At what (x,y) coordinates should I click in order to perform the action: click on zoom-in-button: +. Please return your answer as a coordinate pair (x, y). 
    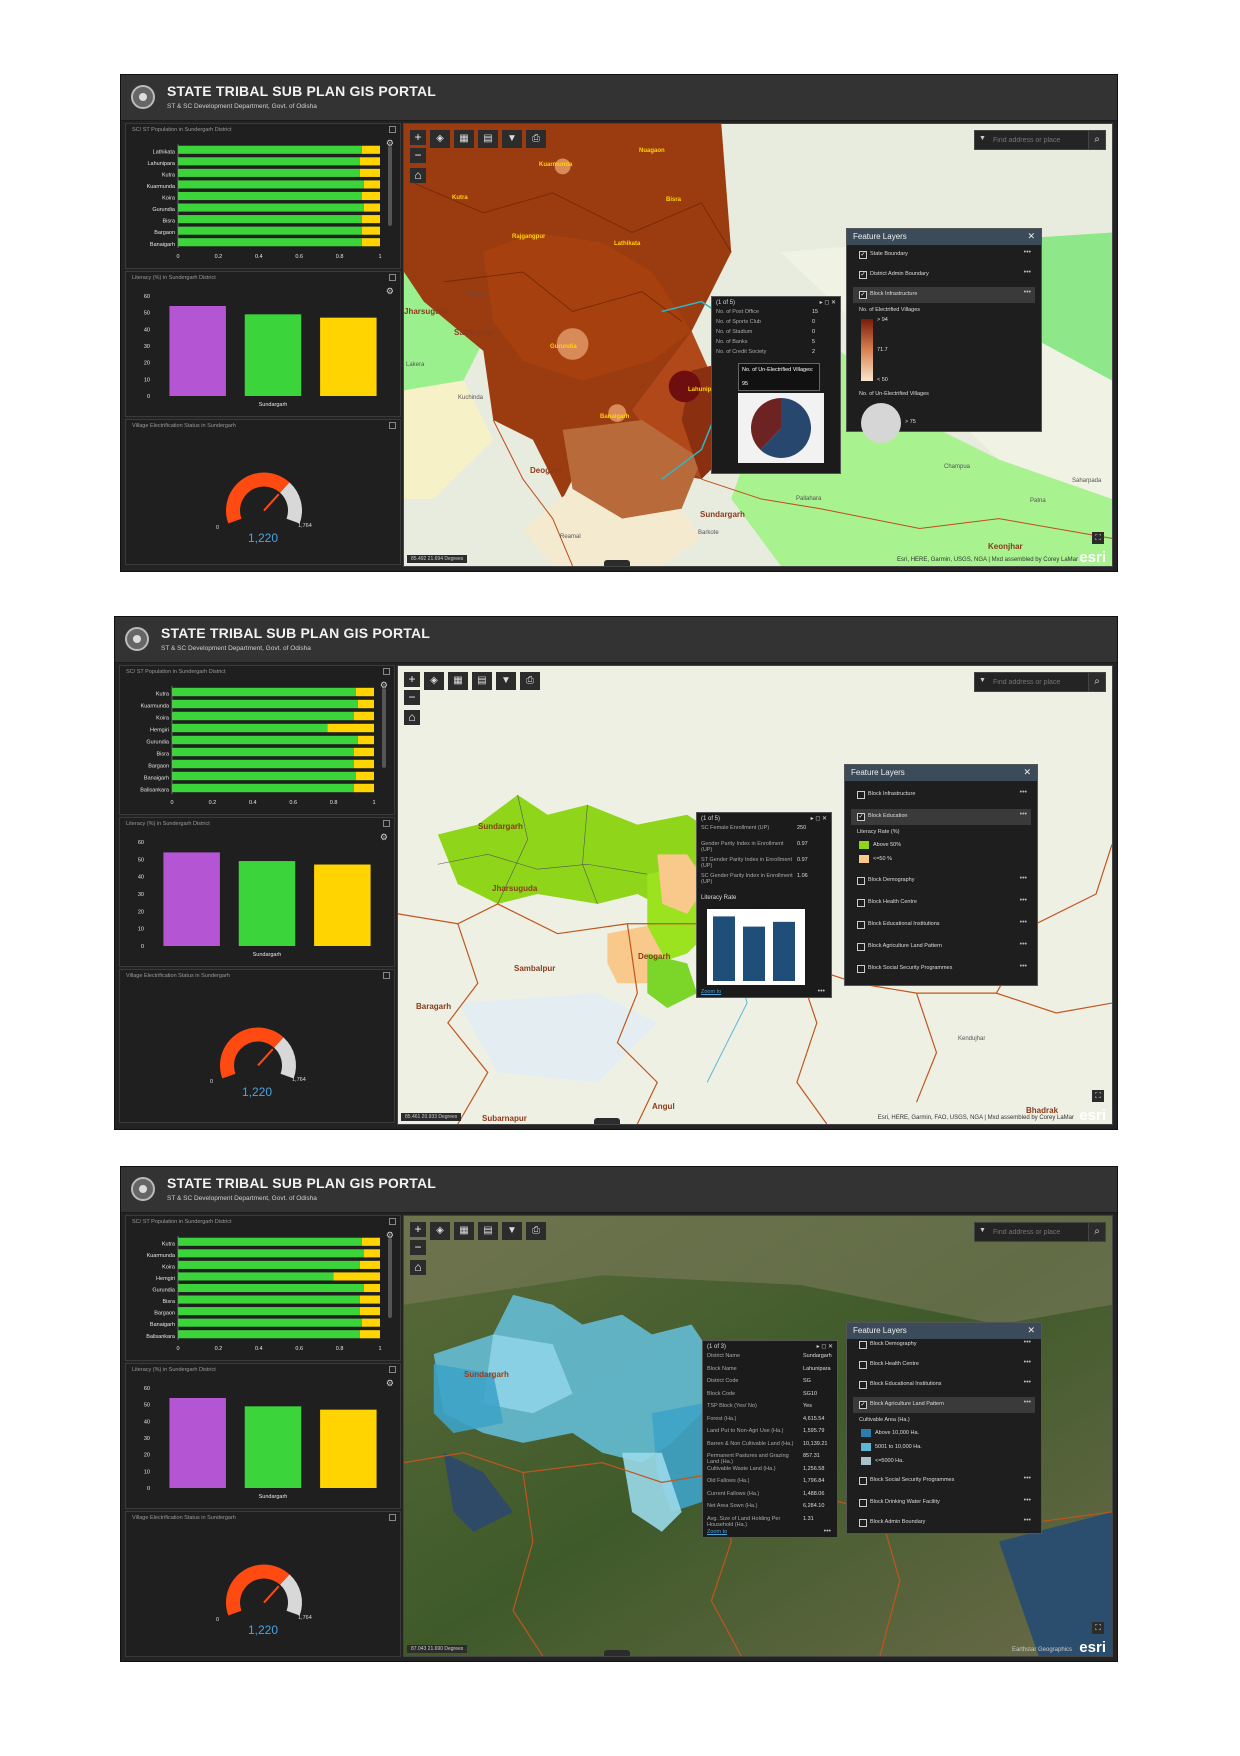
    Looking at the image, I should click on (418, 1229).